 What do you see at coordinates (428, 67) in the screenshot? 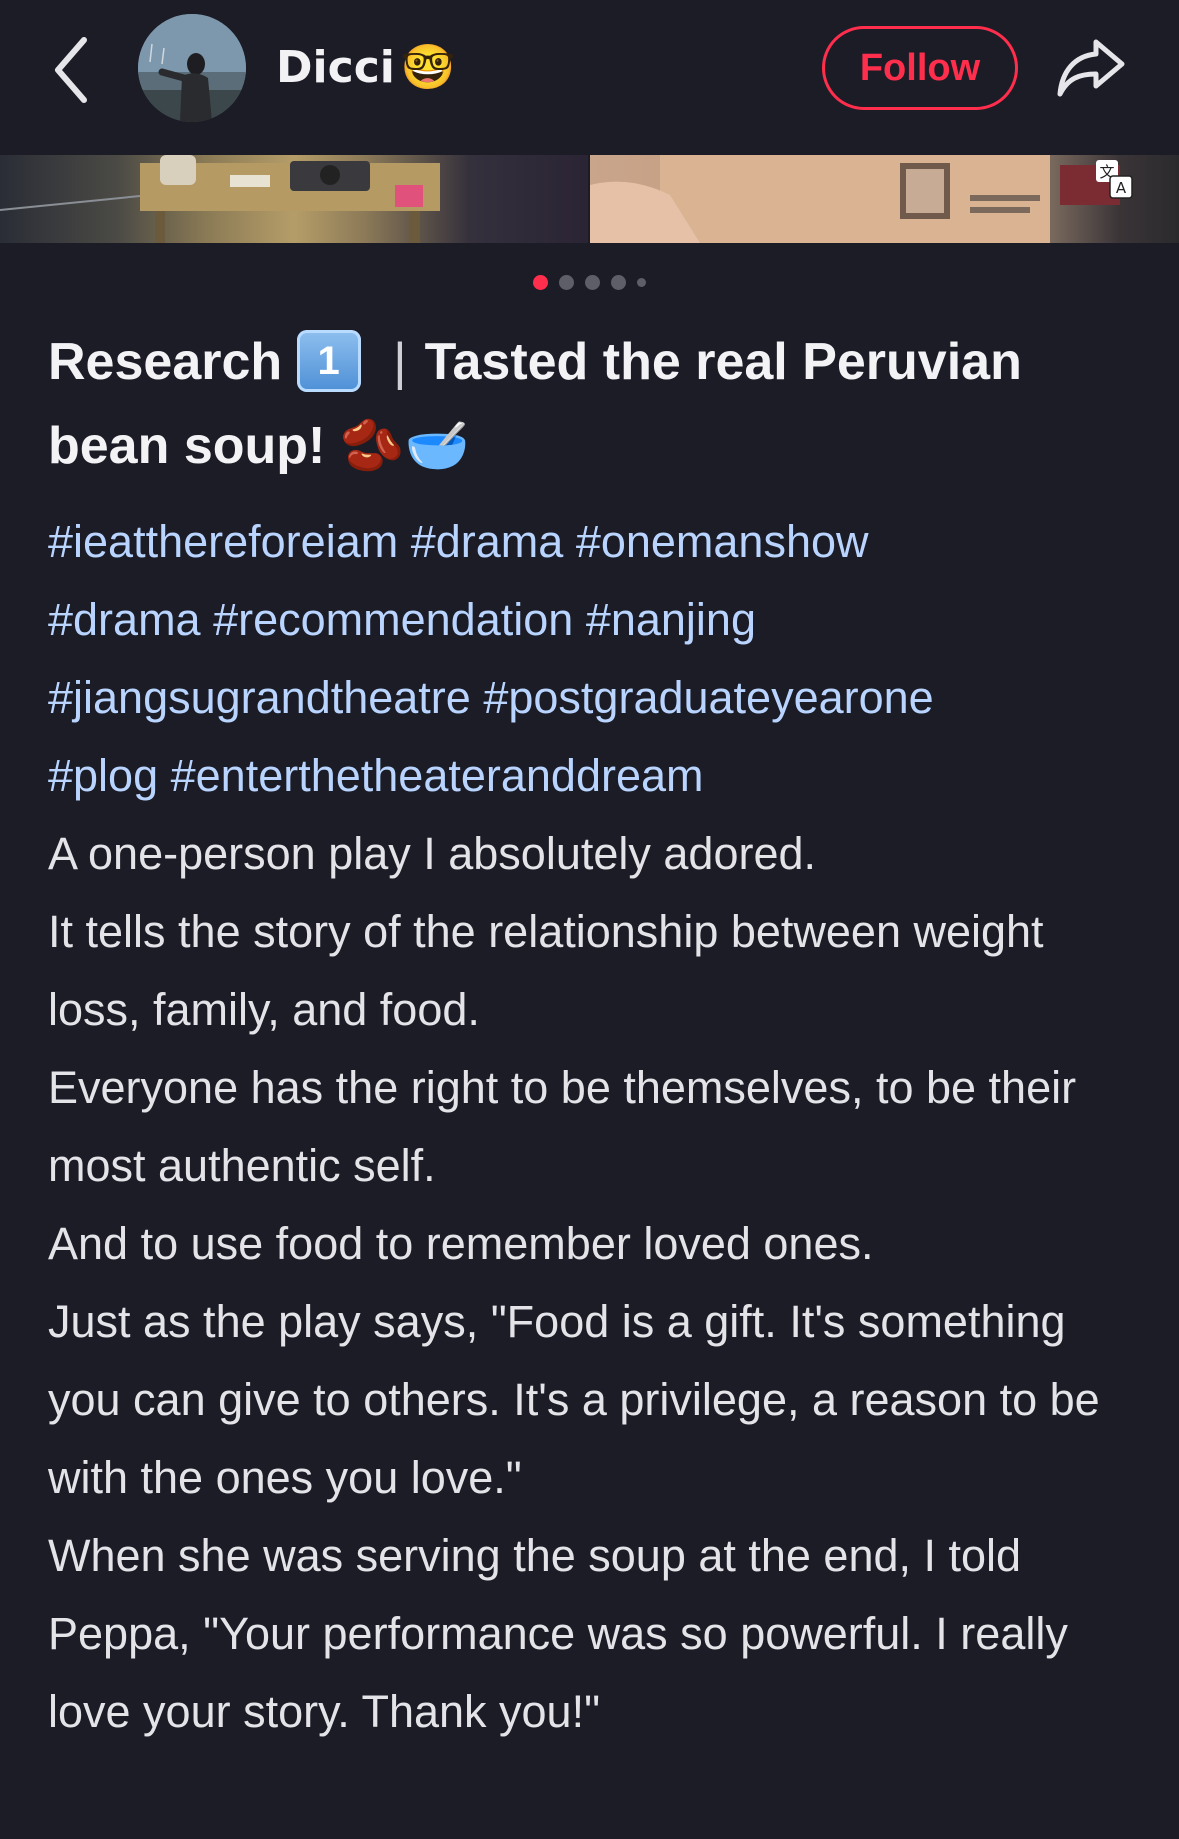
I see `nerd-face-emoji: 🤓` at bounding box center [428, 67].